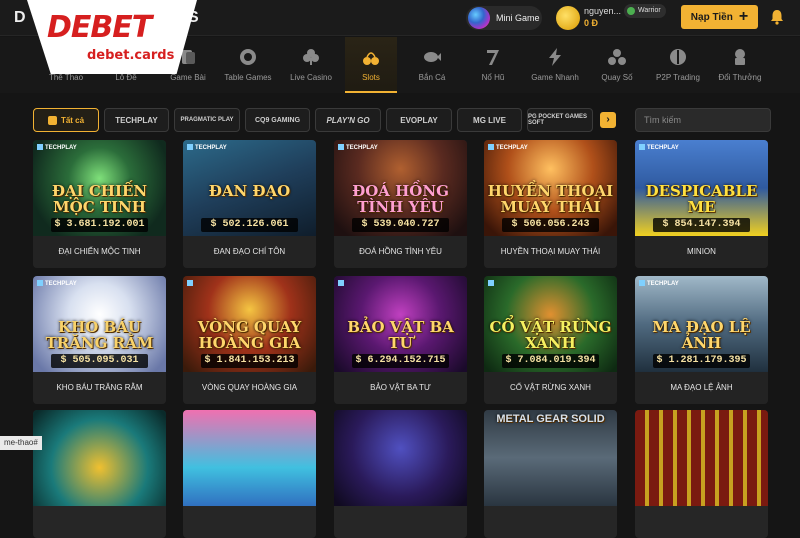  What do you see at coordinates (550, 474) in the screenshot?
I see `game-card: METAL GEAR SOLID` at bounding box center [550, 474].